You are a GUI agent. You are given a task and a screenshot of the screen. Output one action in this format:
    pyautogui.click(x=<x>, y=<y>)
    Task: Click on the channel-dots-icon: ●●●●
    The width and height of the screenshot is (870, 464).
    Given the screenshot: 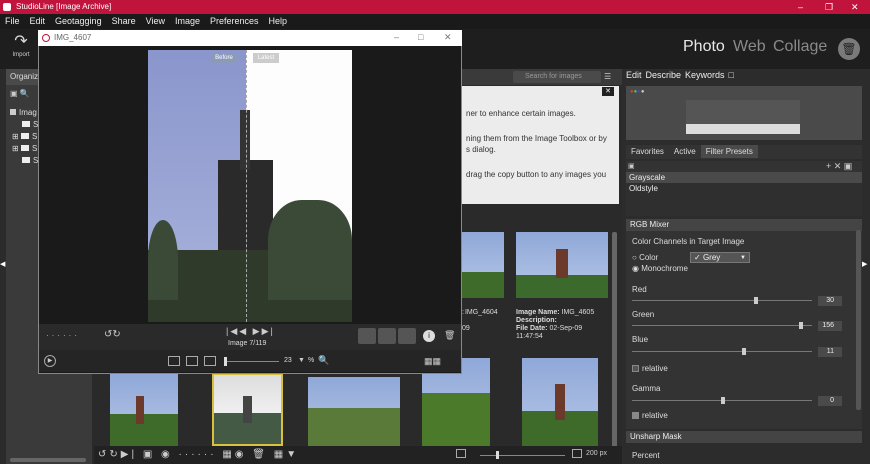 What is the action you would take?
    pyautogui.click(x=637, y=92)
    